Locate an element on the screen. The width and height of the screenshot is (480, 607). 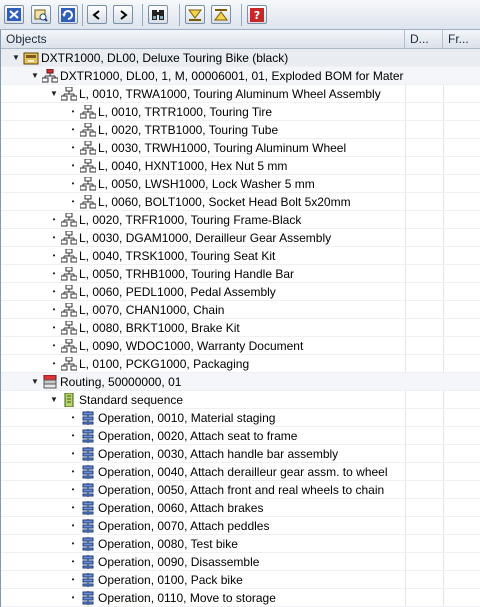
collapse-all-button is located at coordinates (195, 14).